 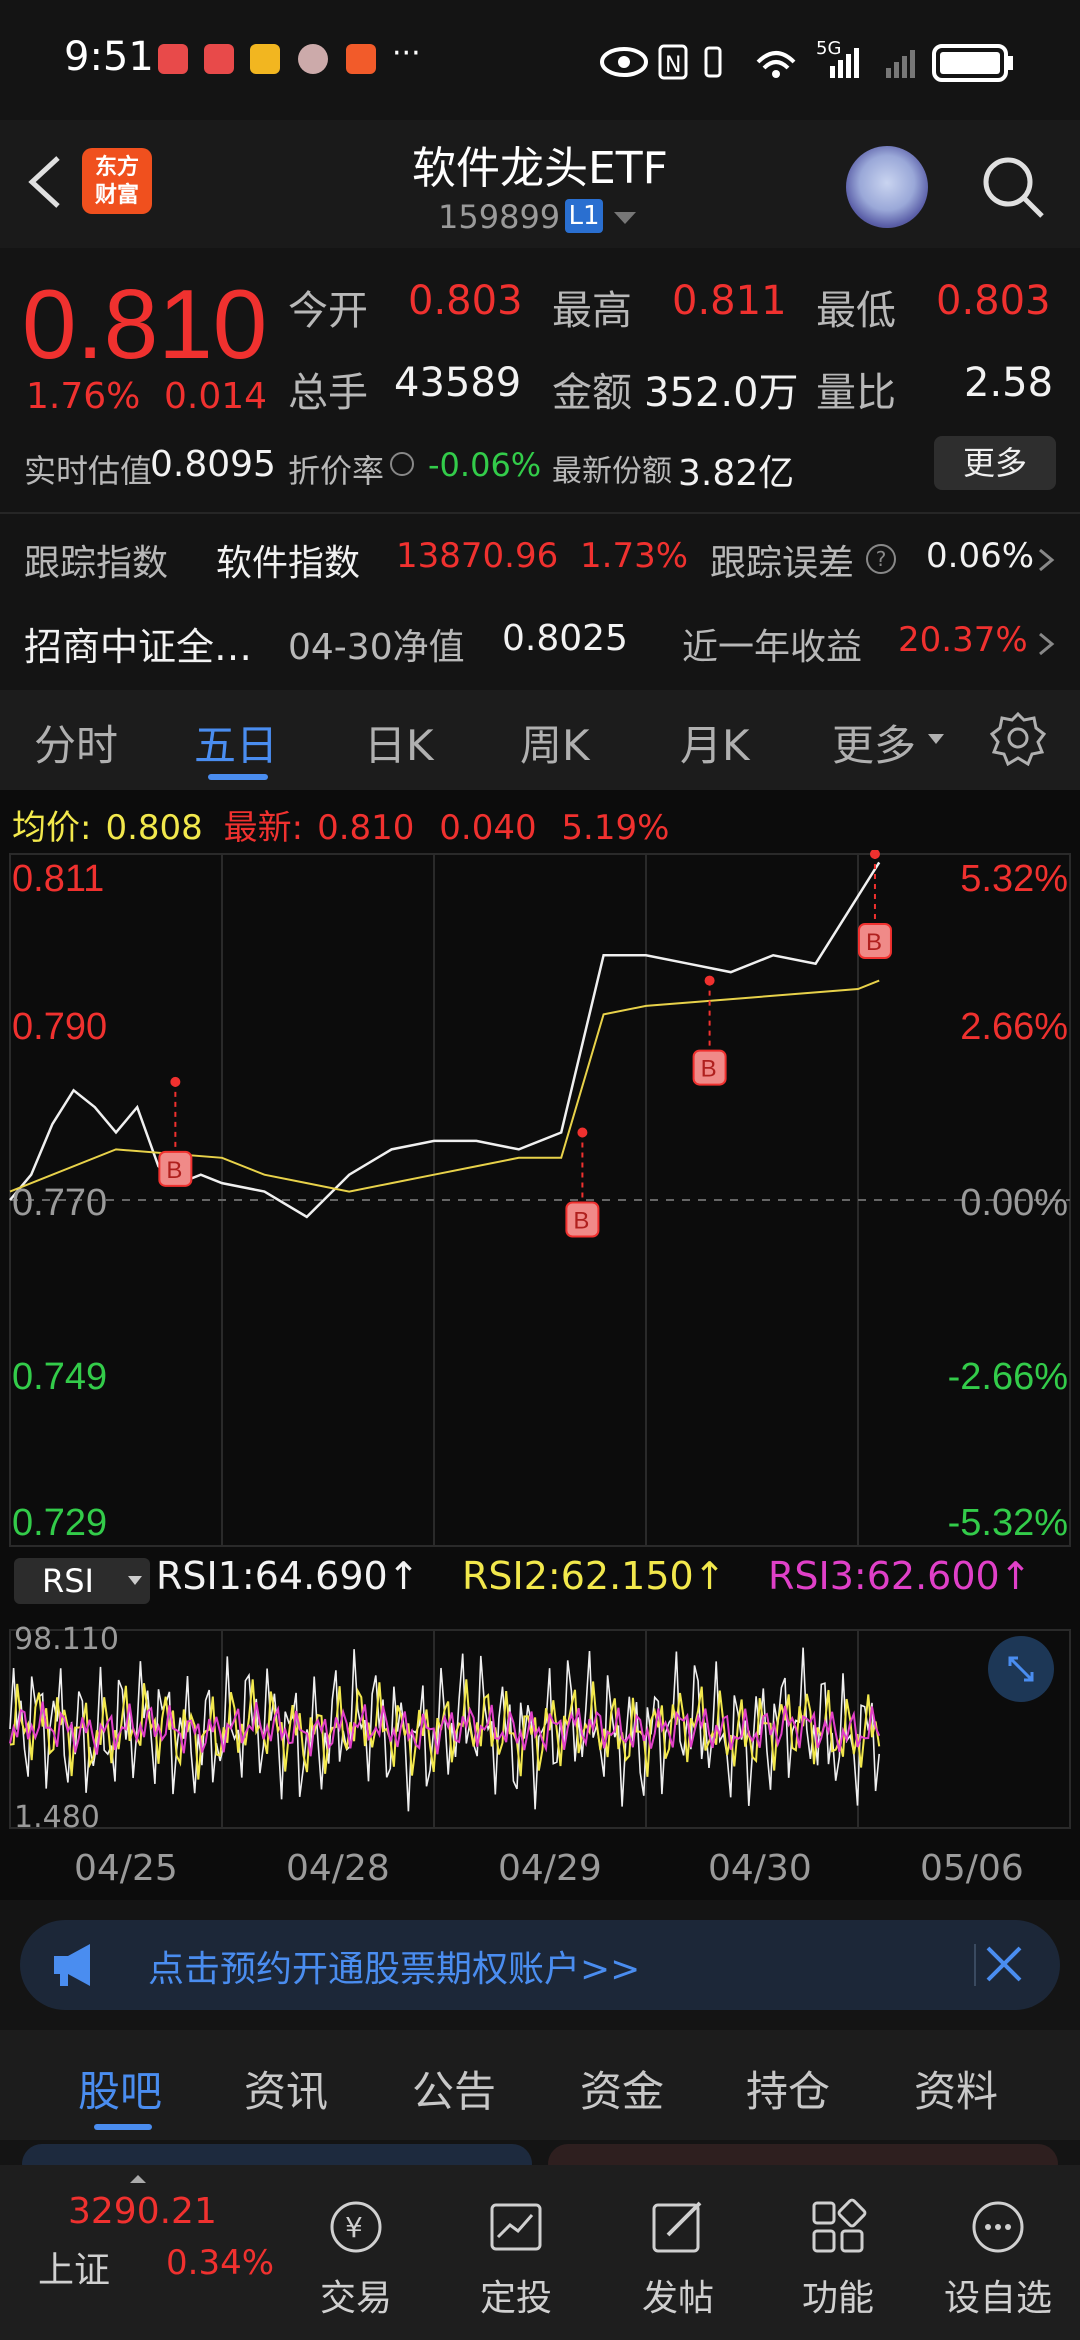 I want to click on rsi-top-label: 98.110, so click(x=66, y=1639).